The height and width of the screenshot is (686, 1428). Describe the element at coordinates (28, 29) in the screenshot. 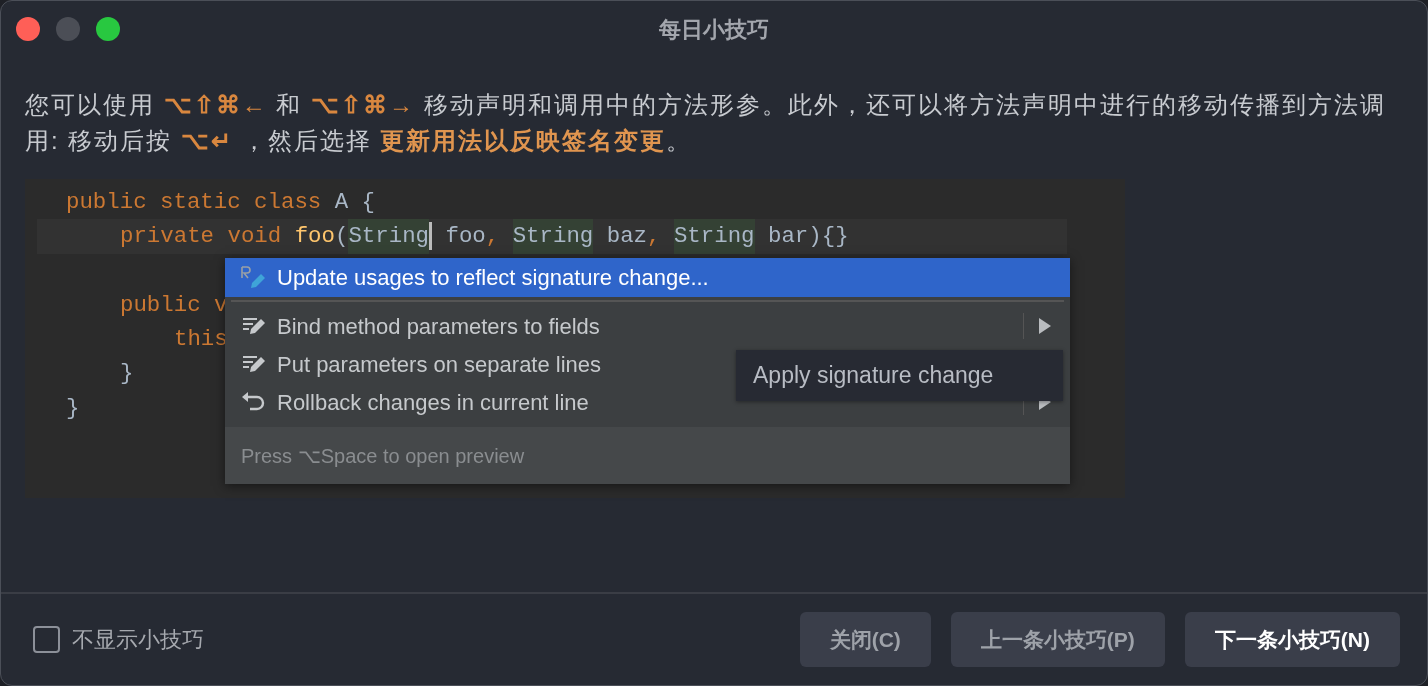

I see `close-window-button` at that location.